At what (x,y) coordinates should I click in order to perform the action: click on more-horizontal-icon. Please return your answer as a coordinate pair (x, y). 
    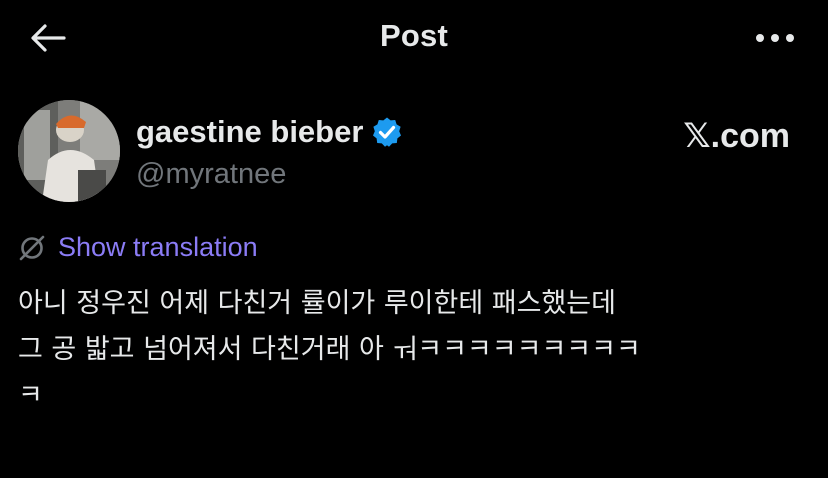
    Looking at the image, I should click on (775, 38).